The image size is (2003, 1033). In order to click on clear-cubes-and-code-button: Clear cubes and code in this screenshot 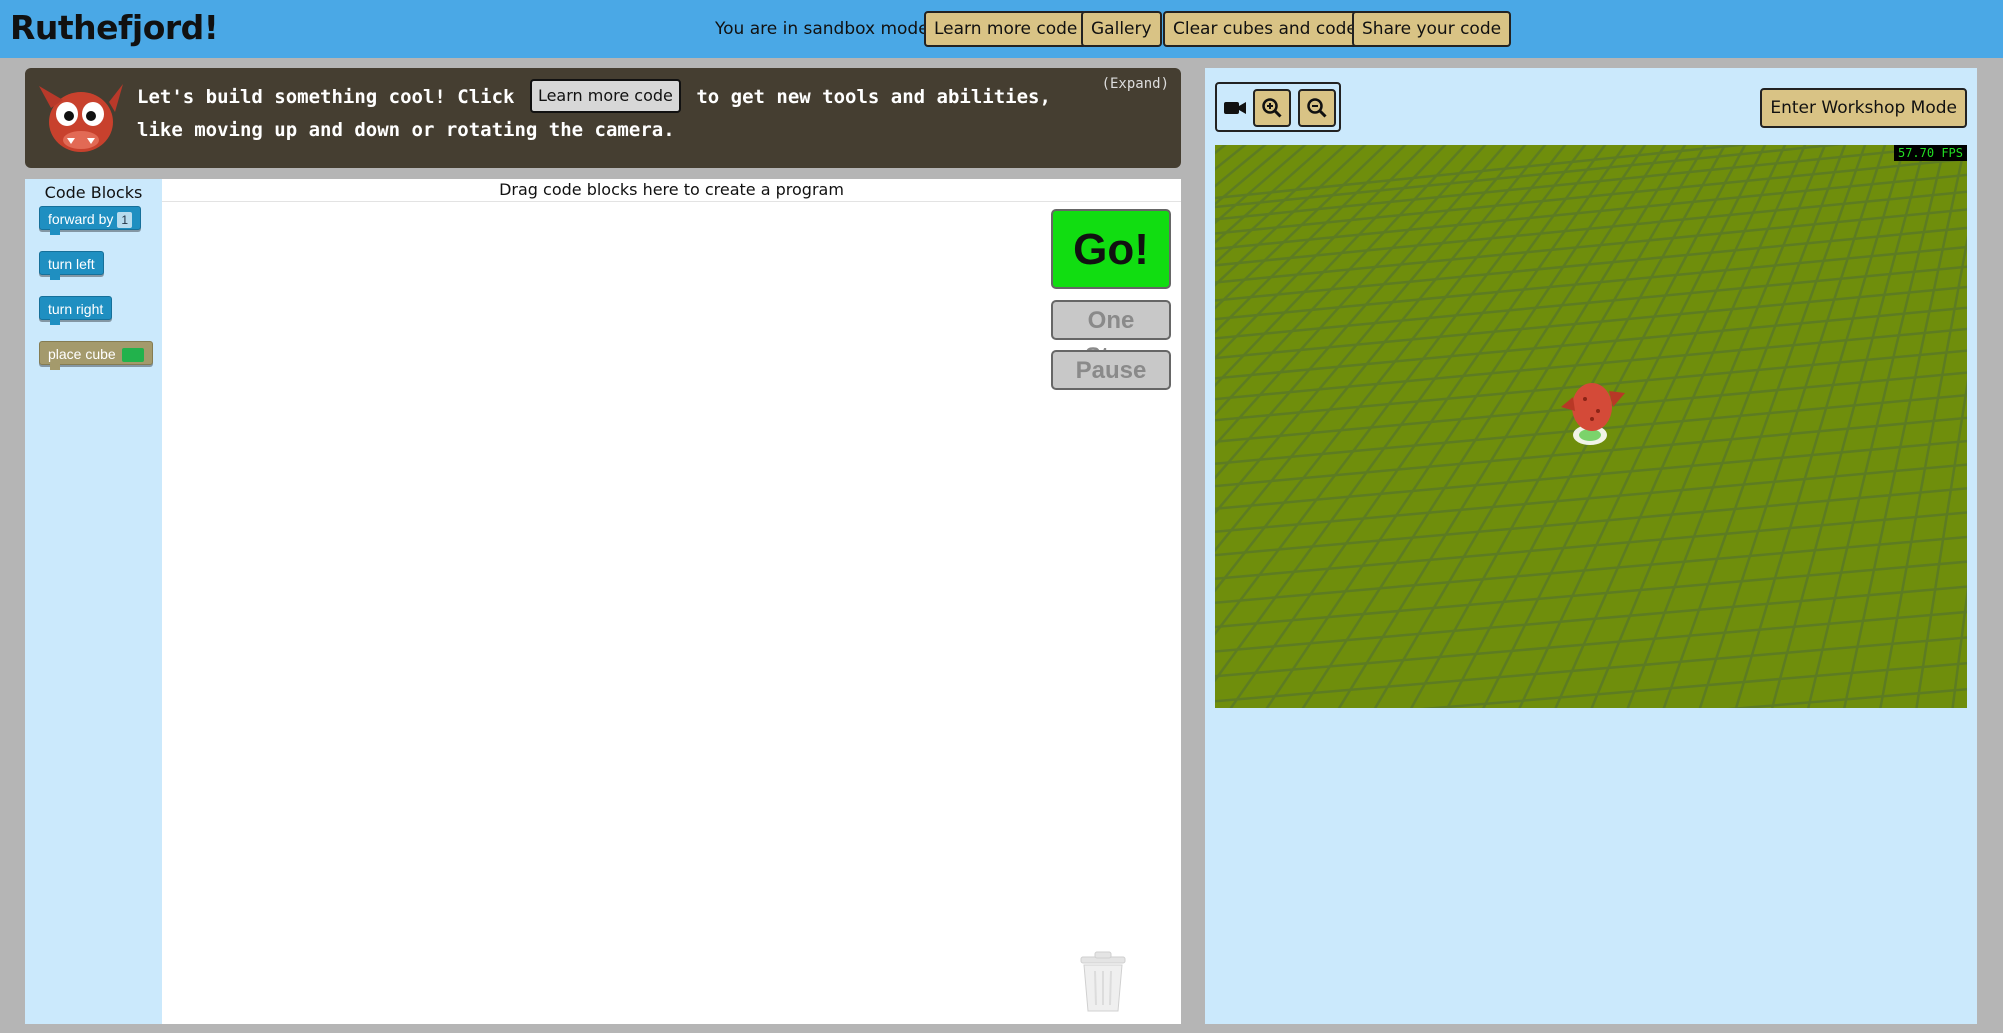, I will do `click(1265, 29)`.